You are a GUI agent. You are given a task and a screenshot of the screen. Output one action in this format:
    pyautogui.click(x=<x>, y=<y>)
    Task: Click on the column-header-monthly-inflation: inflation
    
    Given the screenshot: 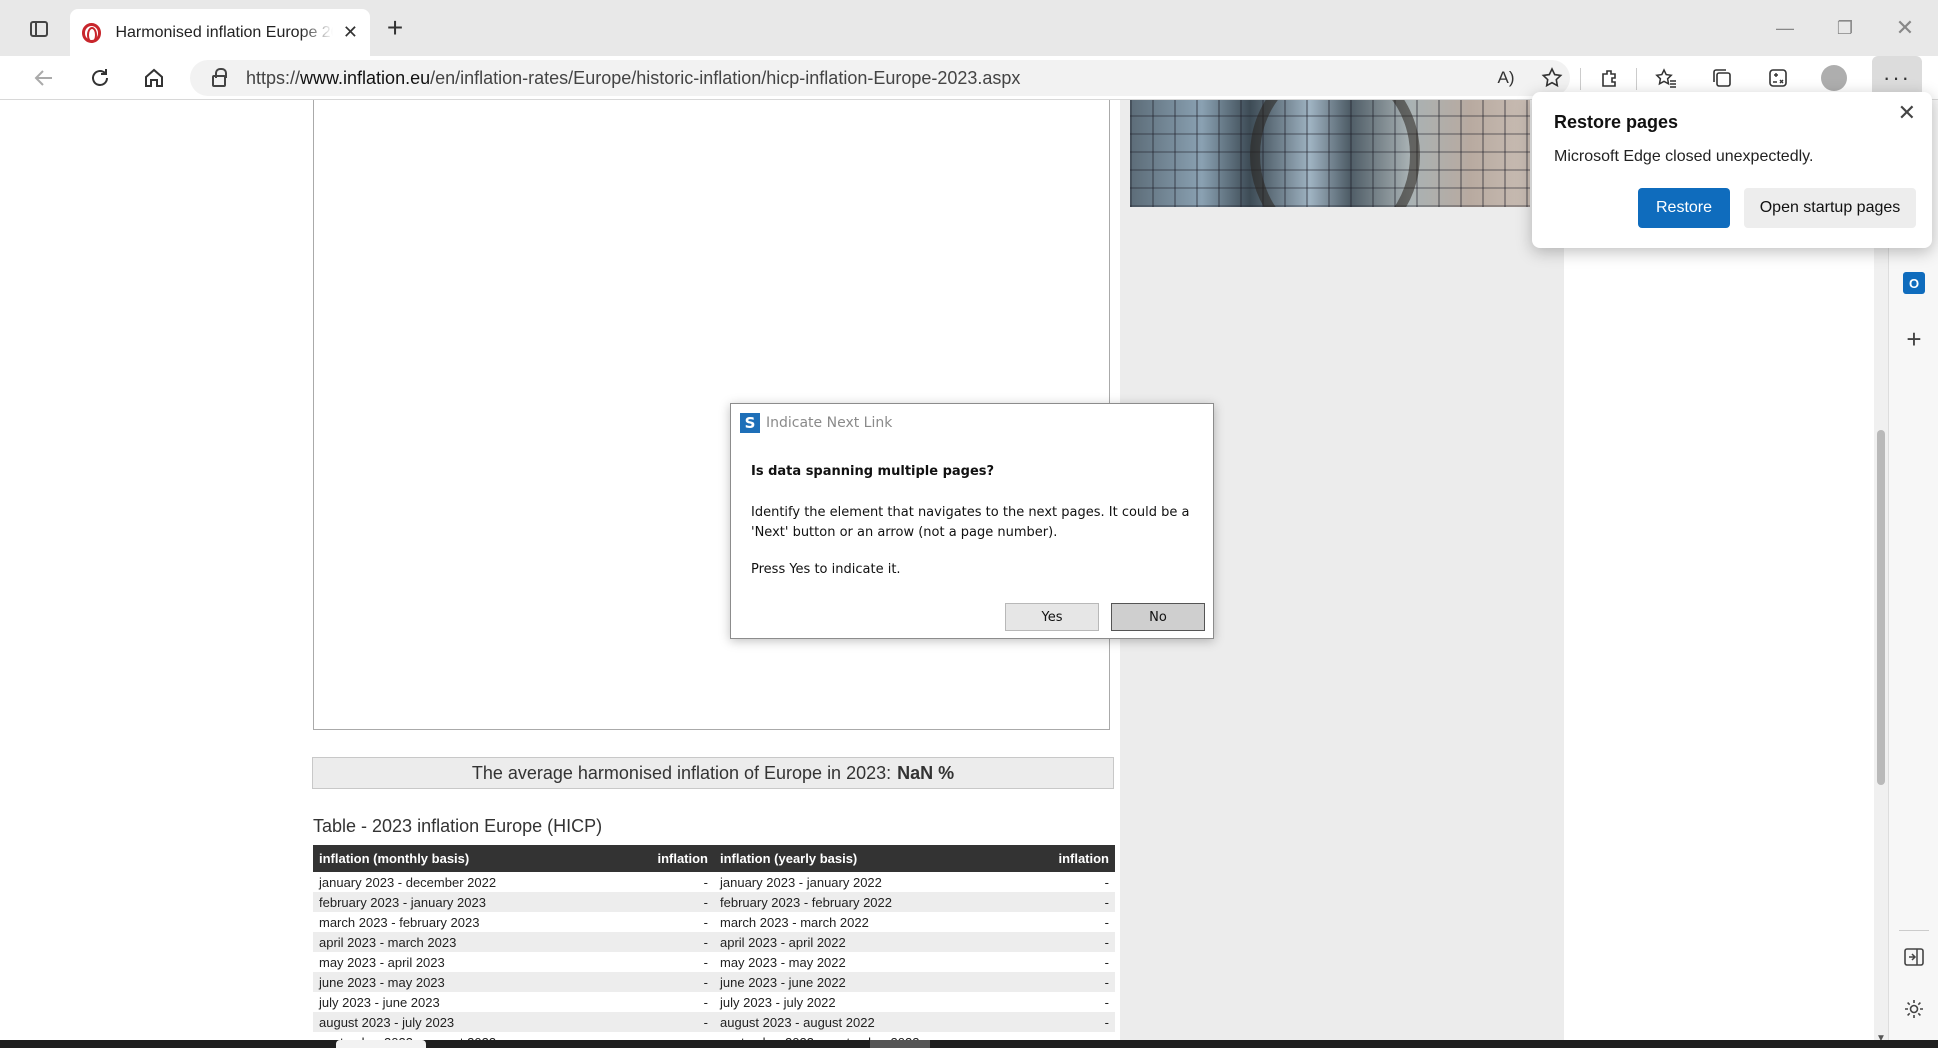 What is the action you would take?
    pyautogui.click(x=641, y=858)
    